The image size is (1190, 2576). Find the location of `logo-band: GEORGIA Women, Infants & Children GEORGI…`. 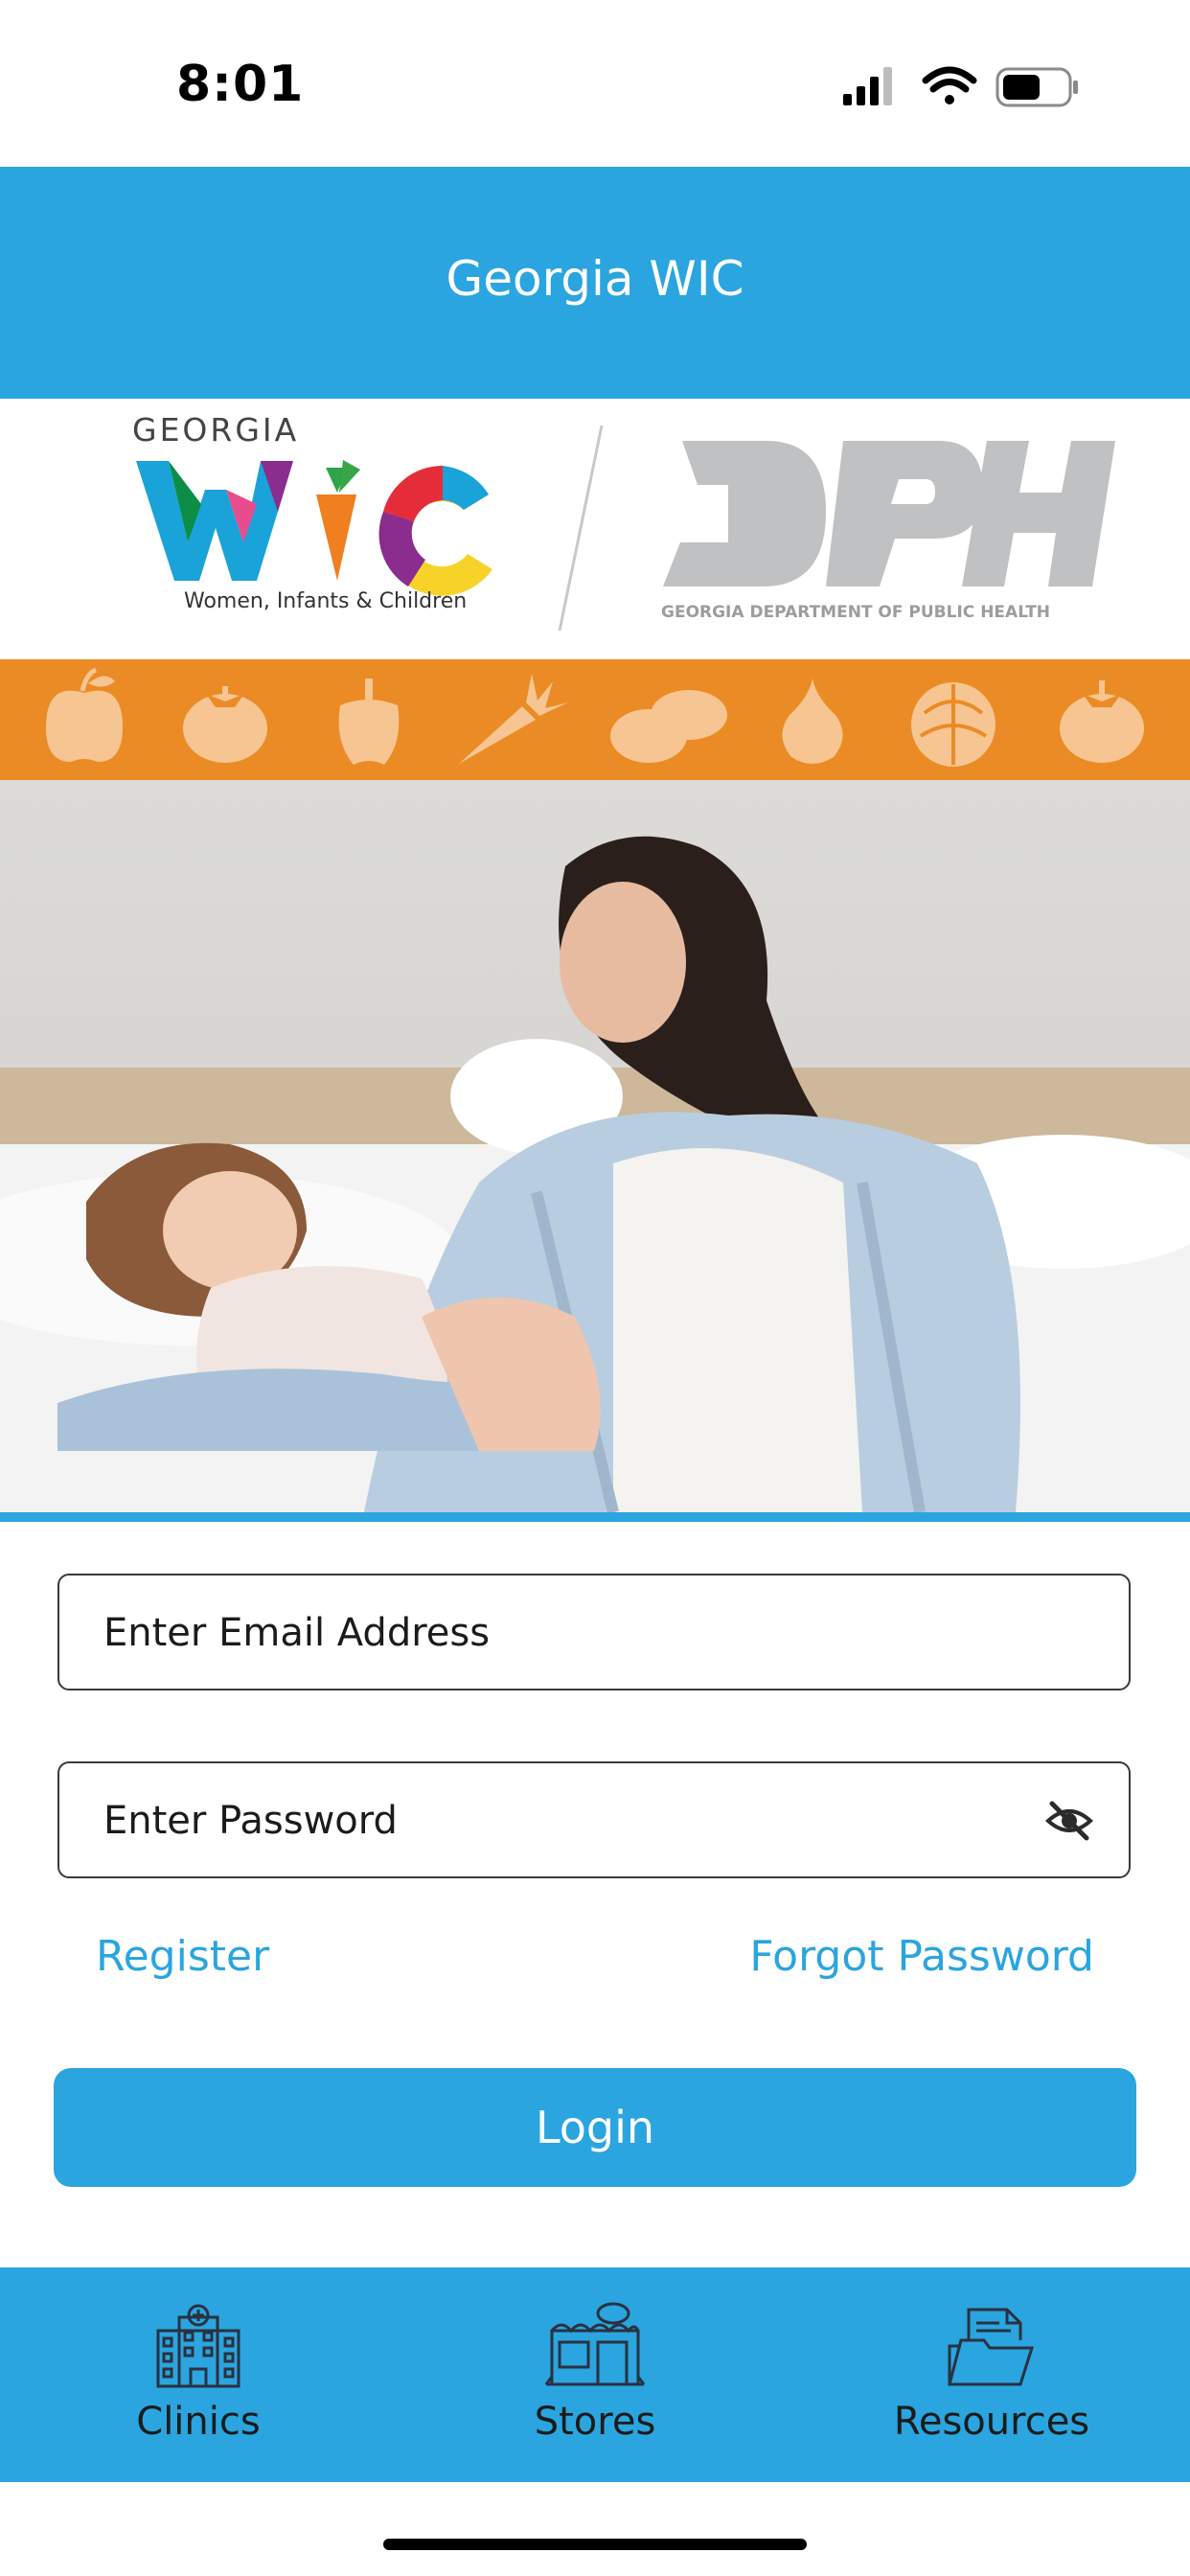

logo-band: GEORGIA Women, Infants & Children GEORGI… is located at coordinates (595, 529).